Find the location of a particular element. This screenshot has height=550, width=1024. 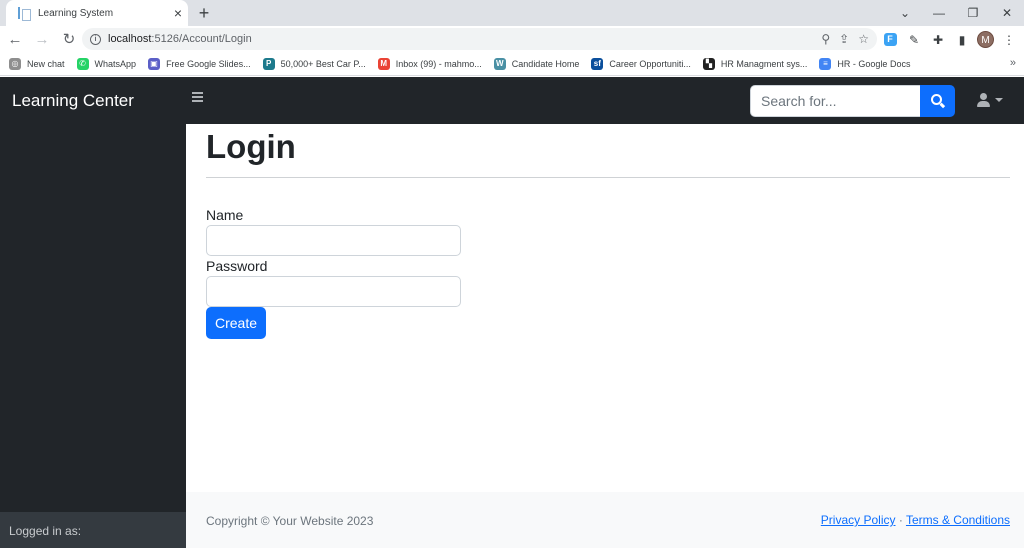

minimize-button: — is located at coordinates (939, 13).